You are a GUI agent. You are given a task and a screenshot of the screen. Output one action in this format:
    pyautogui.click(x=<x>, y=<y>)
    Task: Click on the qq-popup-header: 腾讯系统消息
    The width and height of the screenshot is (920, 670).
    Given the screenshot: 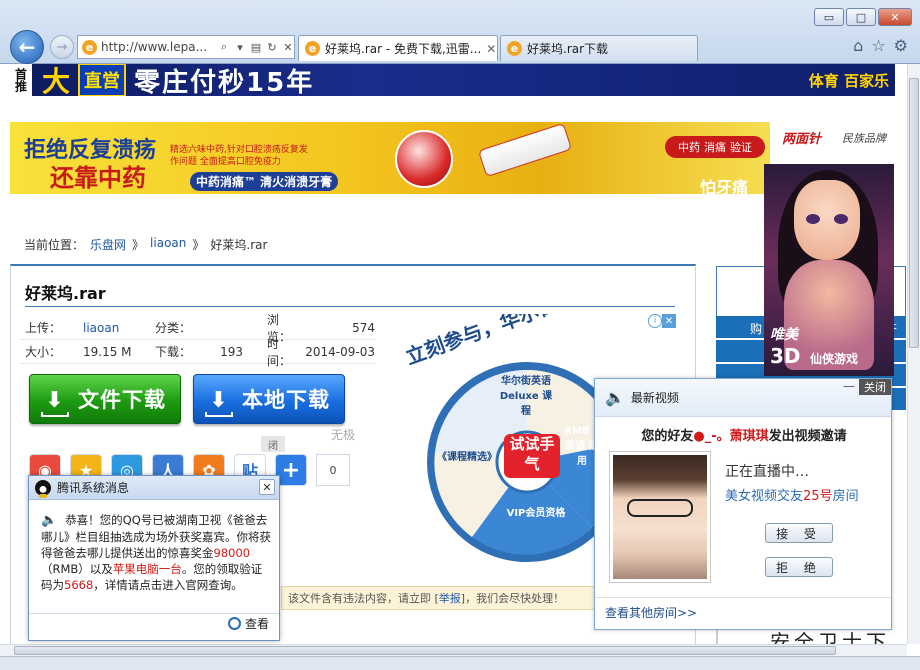 What is the action you would take?
    pyautogui.click(x=154, y=488)
    